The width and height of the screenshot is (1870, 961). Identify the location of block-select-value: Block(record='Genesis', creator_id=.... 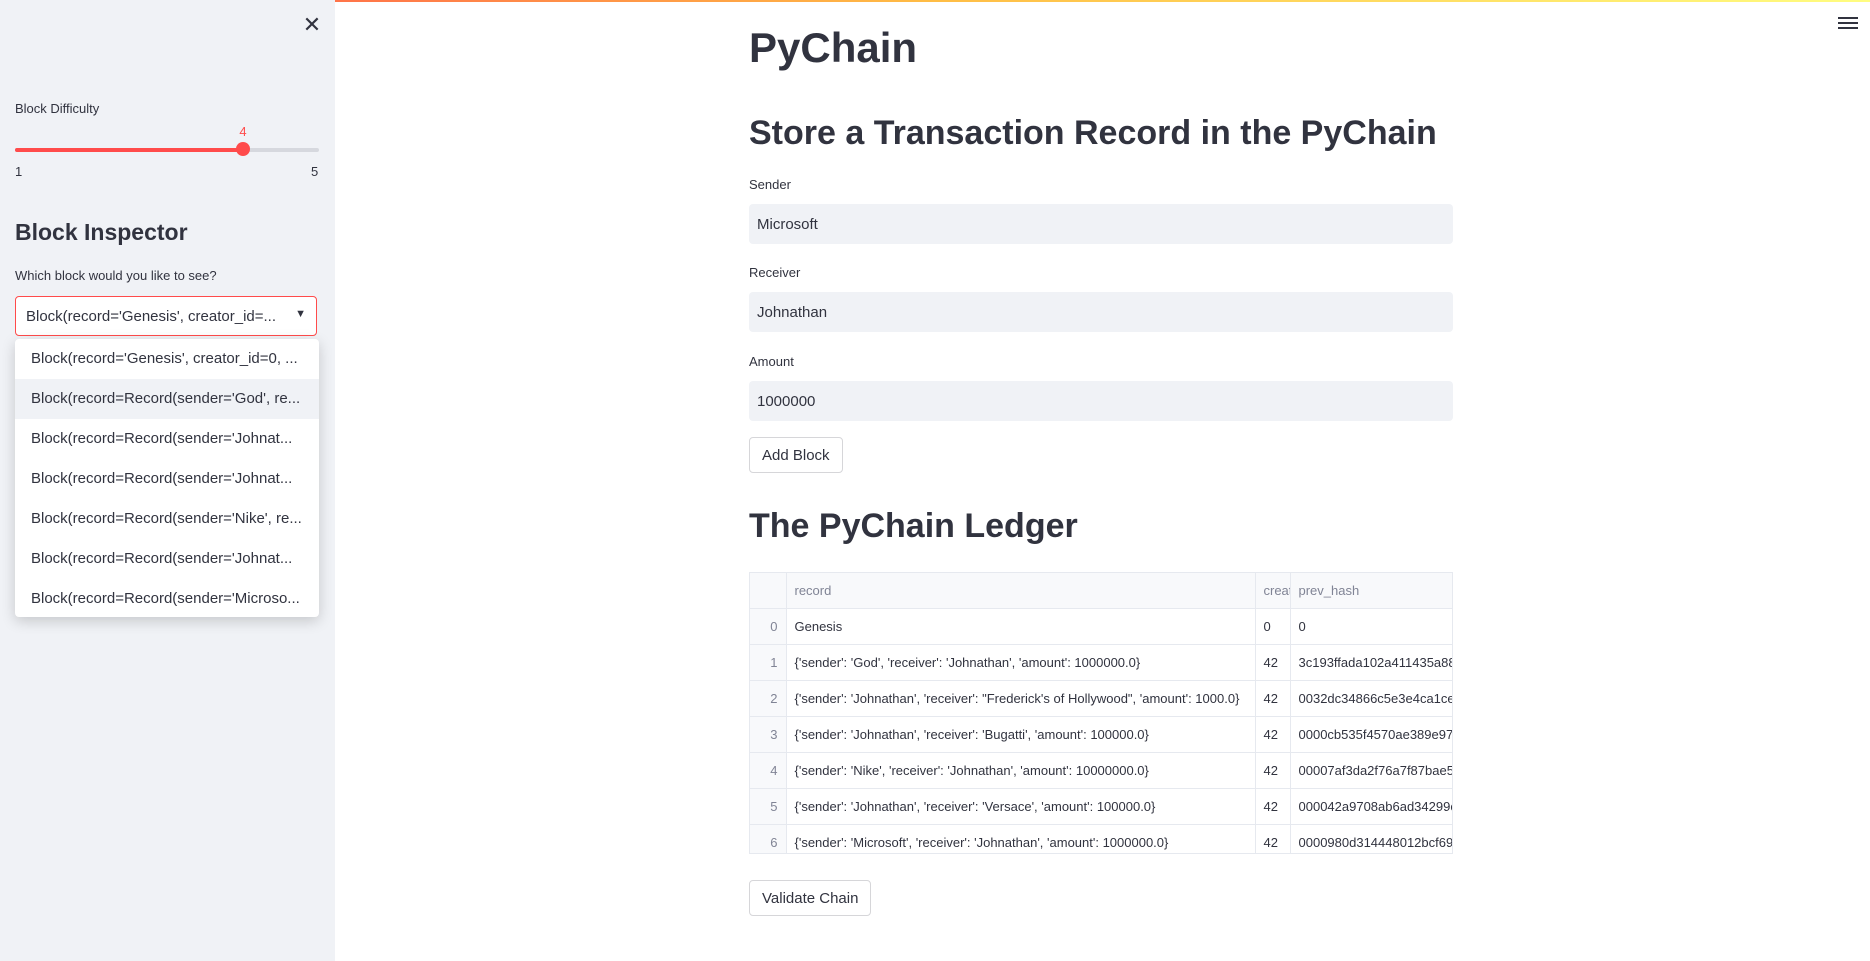
(151, 316).